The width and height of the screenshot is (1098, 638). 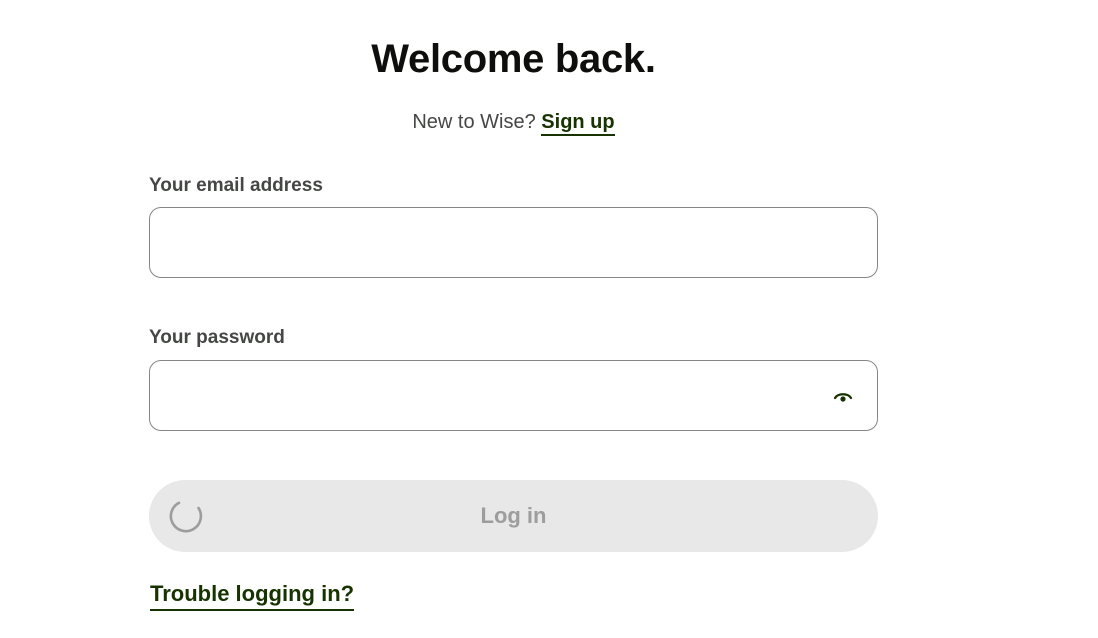 I want to click on login-button-label: Log in, so click(x=513, y=515).